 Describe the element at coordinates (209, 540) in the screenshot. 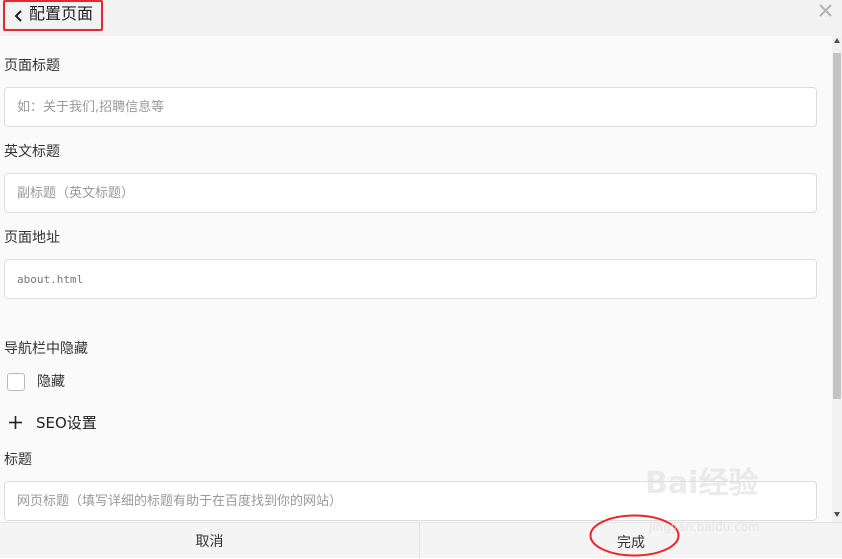

I see `cancel-button: 取消` at that location.